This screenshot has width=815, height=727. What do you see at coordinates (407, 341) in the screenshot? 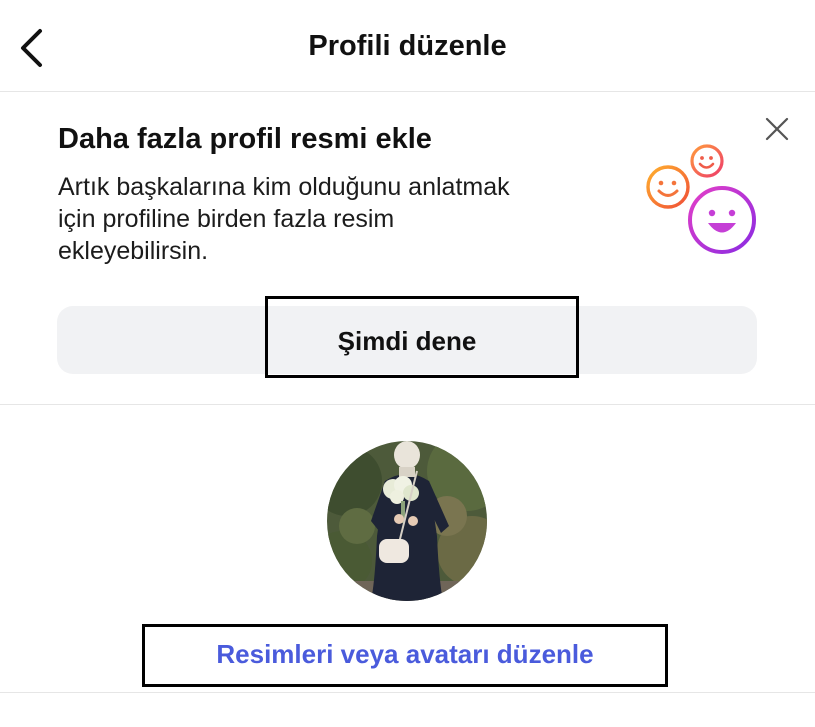
I see `try-now-label: Şimdi dene` at bounding box center [407, 341].